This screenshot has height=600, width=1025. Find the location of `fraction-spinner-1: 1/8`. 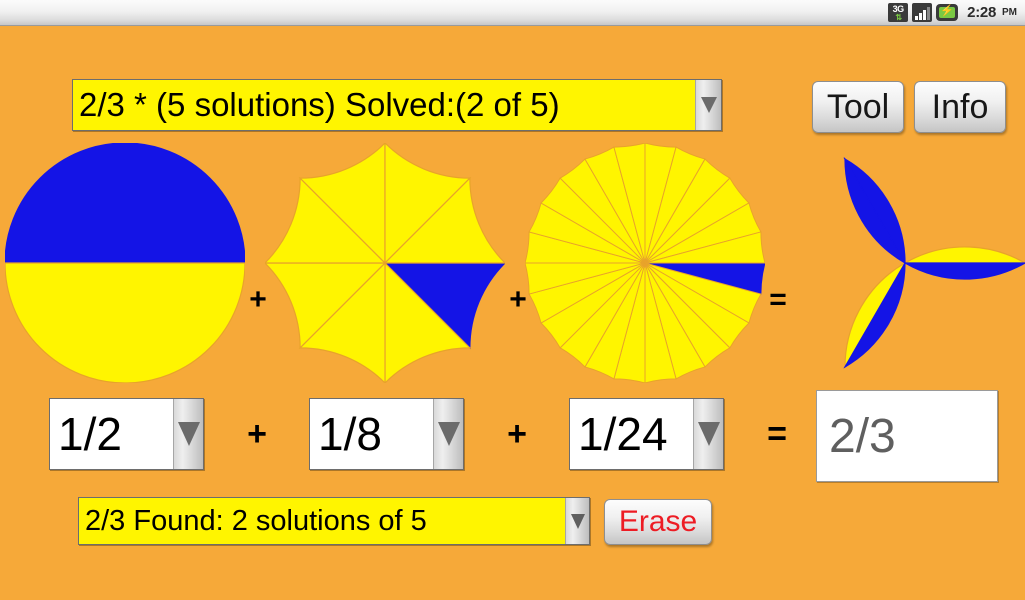

fraction-spinner-1: 1/8 is located at coordinates (386, 434).